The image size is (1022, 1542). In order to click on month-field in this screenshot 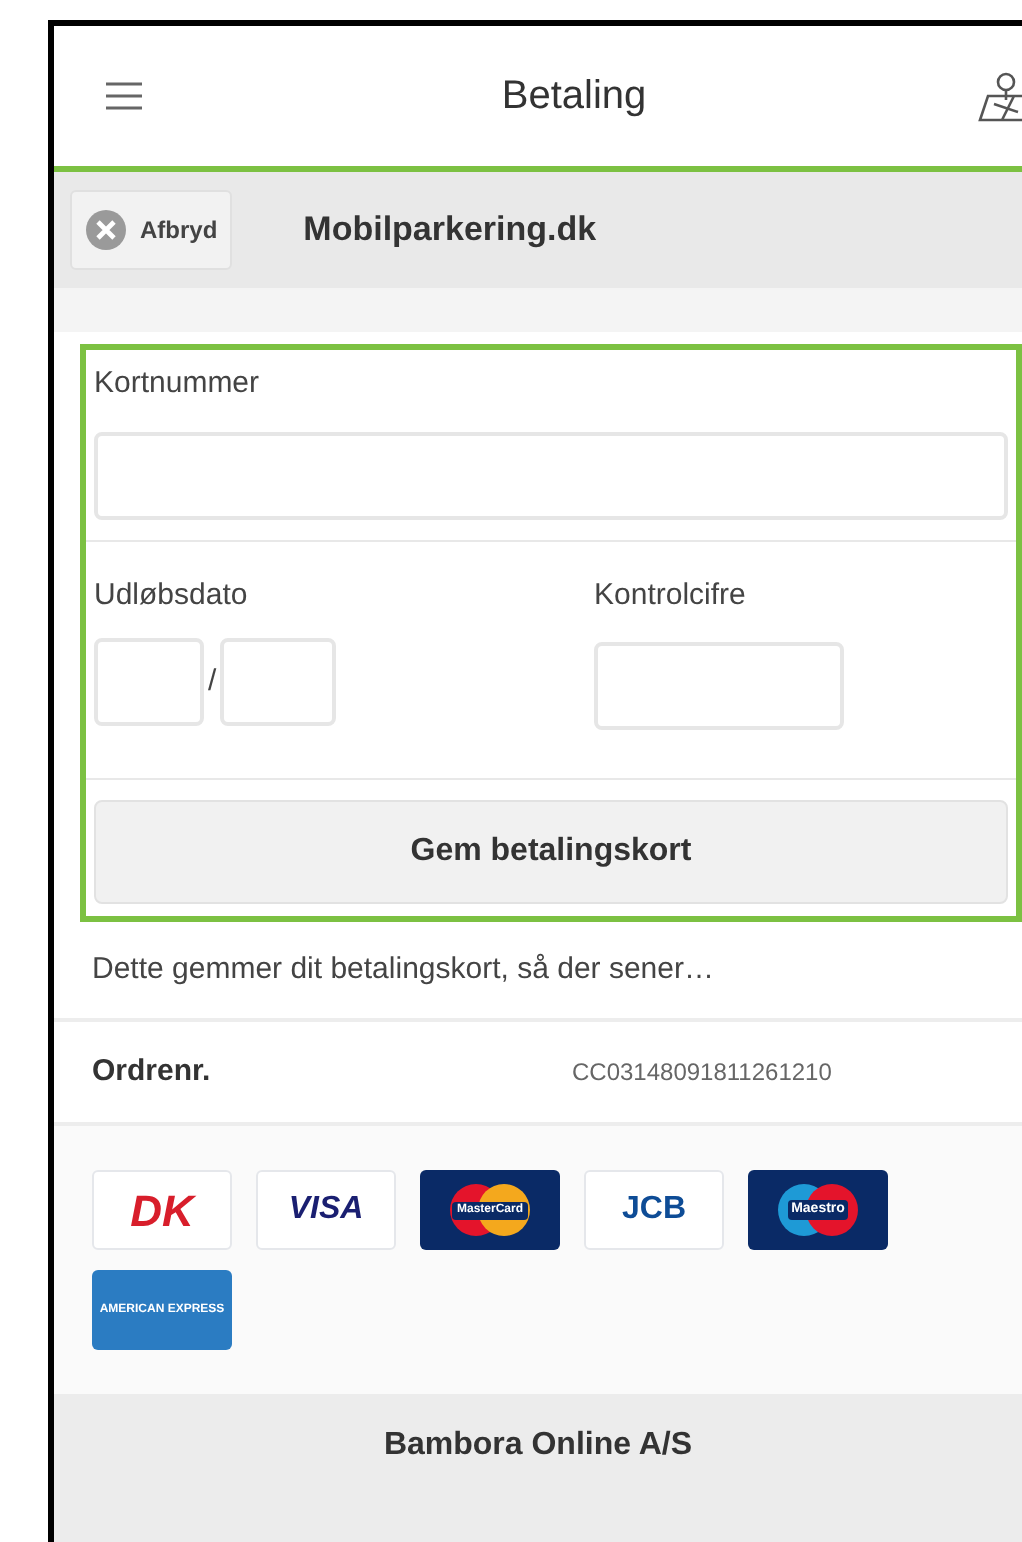, I will do `click(149, 682)`.